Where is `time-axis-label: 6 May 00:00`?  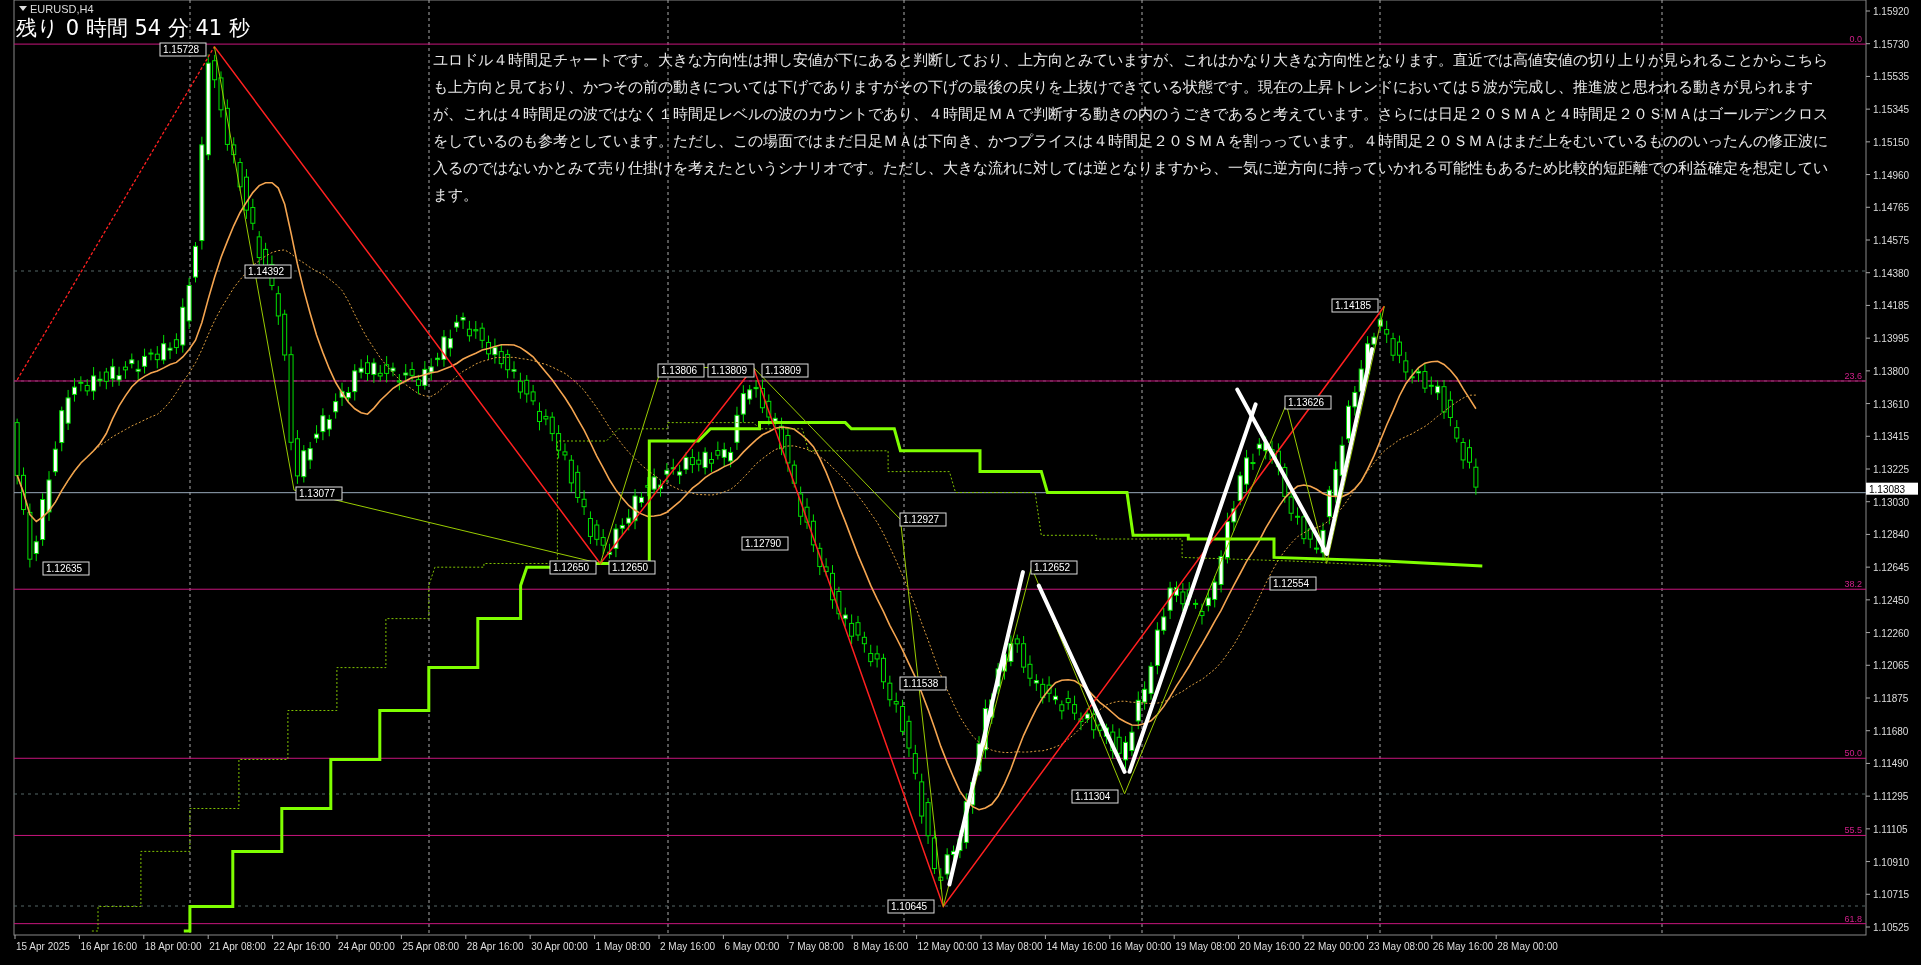
time-axis-label: 6 May 00:00 is located at coordinates (752, 946).